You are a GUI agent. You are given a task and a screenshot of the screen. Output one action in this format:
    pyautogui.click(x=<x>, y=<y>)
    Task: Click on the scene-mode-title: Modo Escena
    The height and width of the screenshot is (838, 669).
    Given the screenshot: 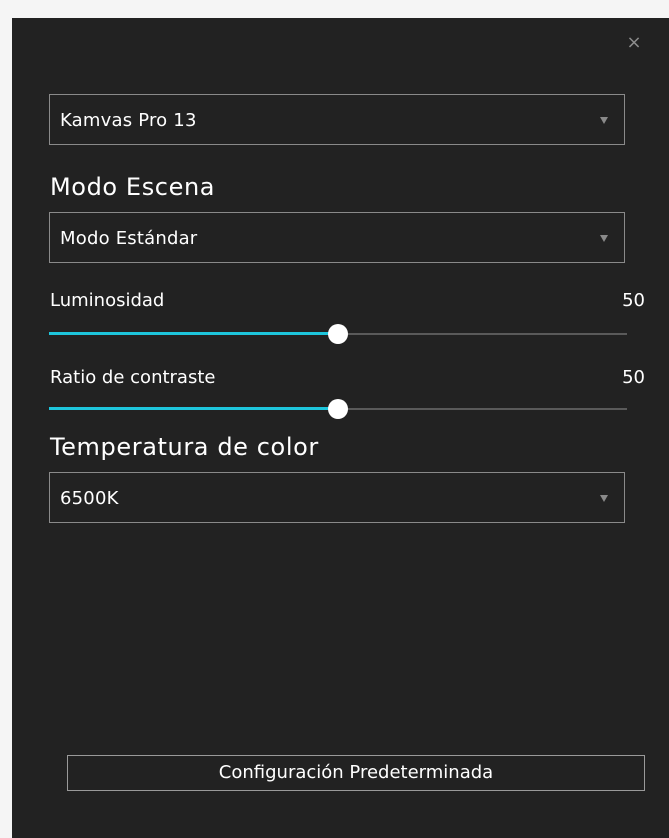 What is the action you would take?
    pyautogui.click(x=133, y=187)
    